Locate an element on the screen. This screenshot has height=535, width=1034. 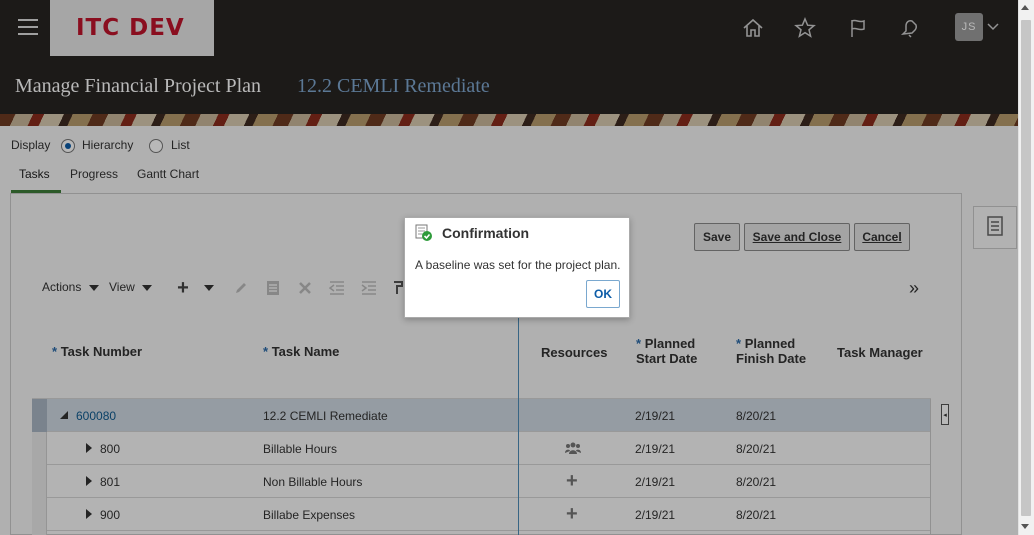
scroll-down-arrow-icon is located at coordinates (1025, 526).